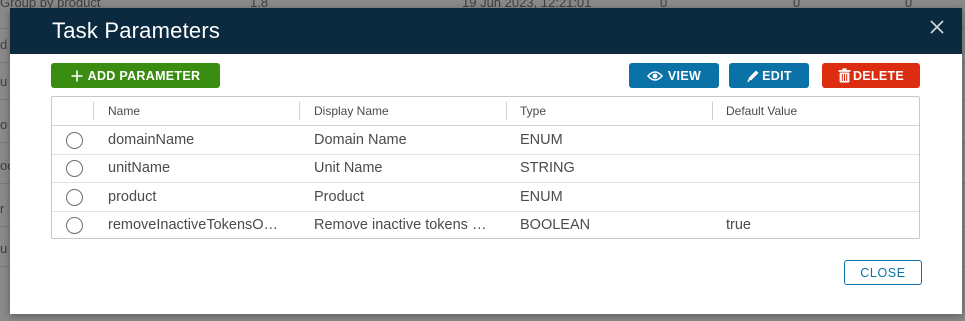 This screenshot has height=321, width=965. What do you see at coordinates (139, 168) in the screenshot?
I see `cell-name: unitName` at bounding box center [139, 168].